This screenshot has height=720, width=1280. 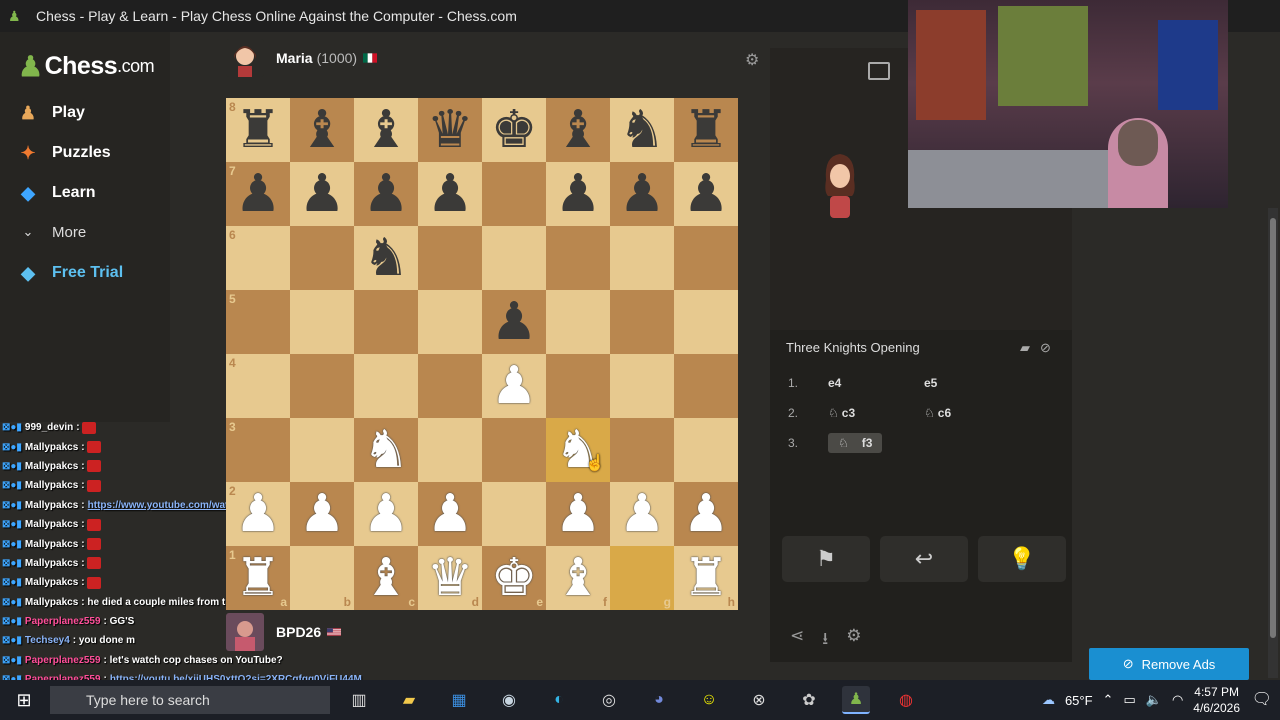 What do you see at coordinates (642, 258) in the screenshot?
I see `square-g6` at bounding box center [642, 258].